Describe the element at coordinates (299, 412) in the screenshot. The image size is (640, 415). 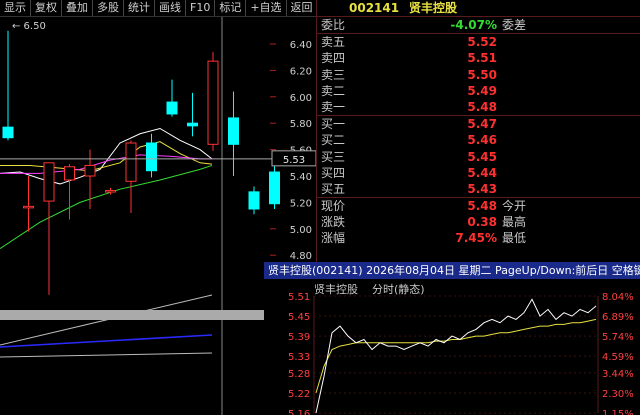
I see `minute-left-axis-label: 5.16` at that location.